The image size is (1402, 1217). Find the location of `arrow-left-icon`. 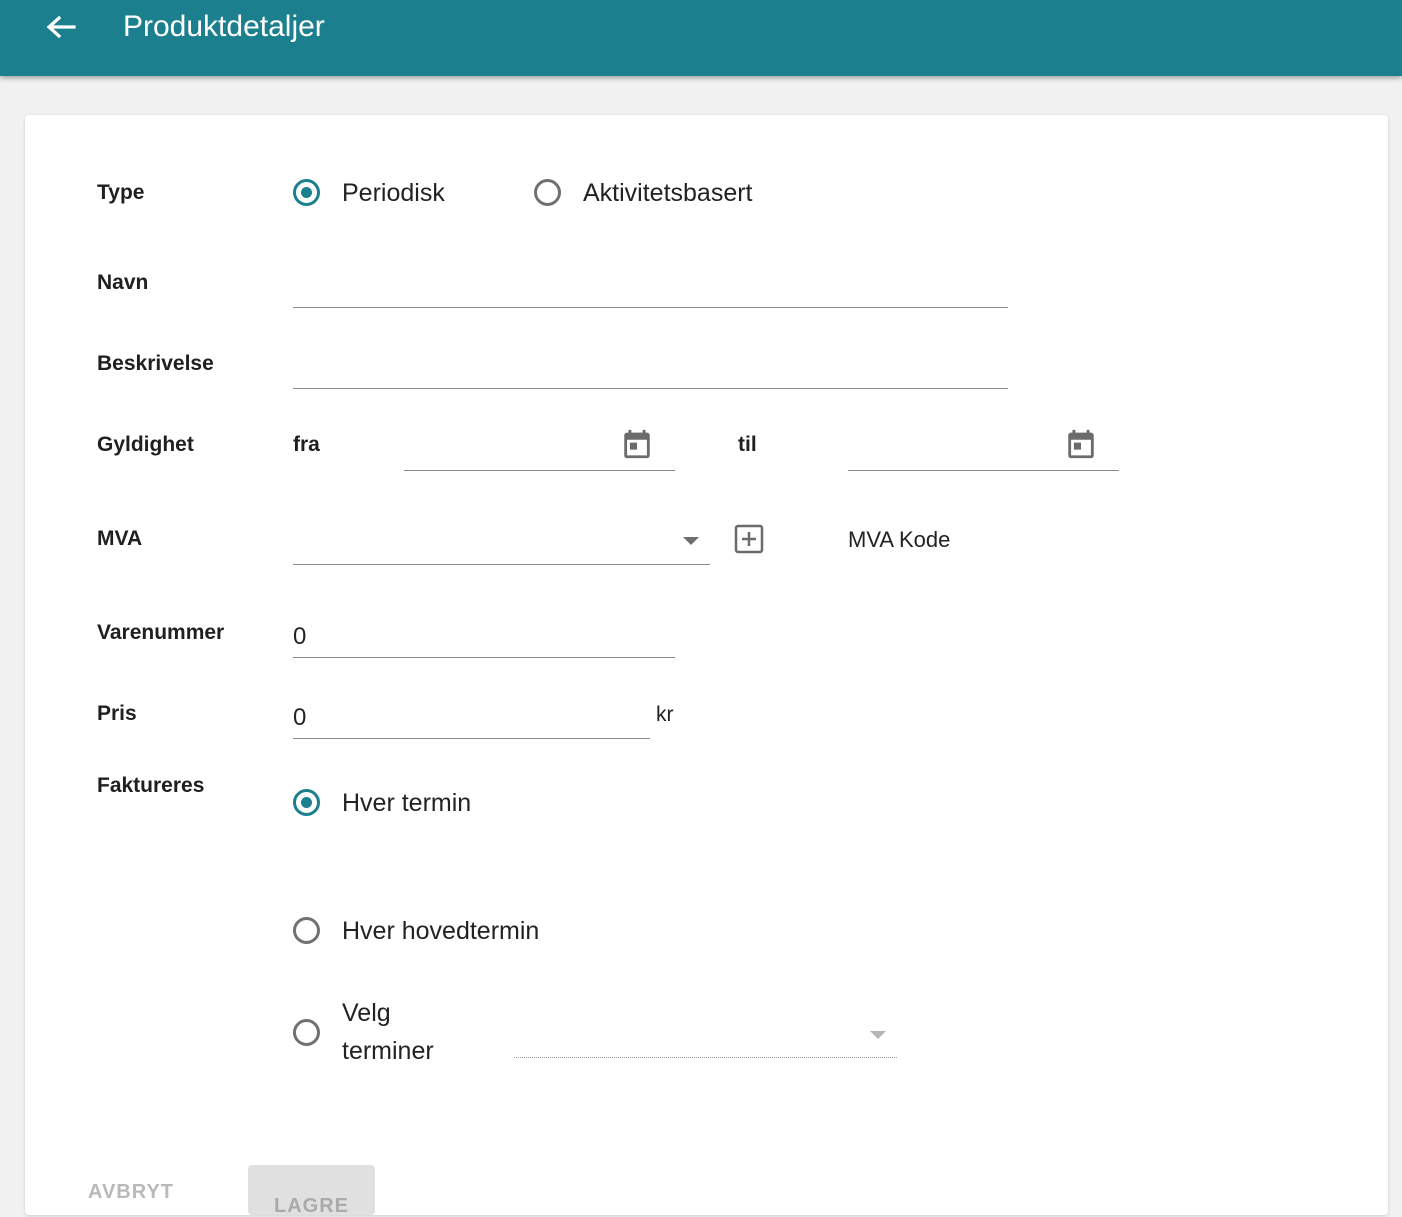

arrow-left-icon is located at coordinates (61, 27).